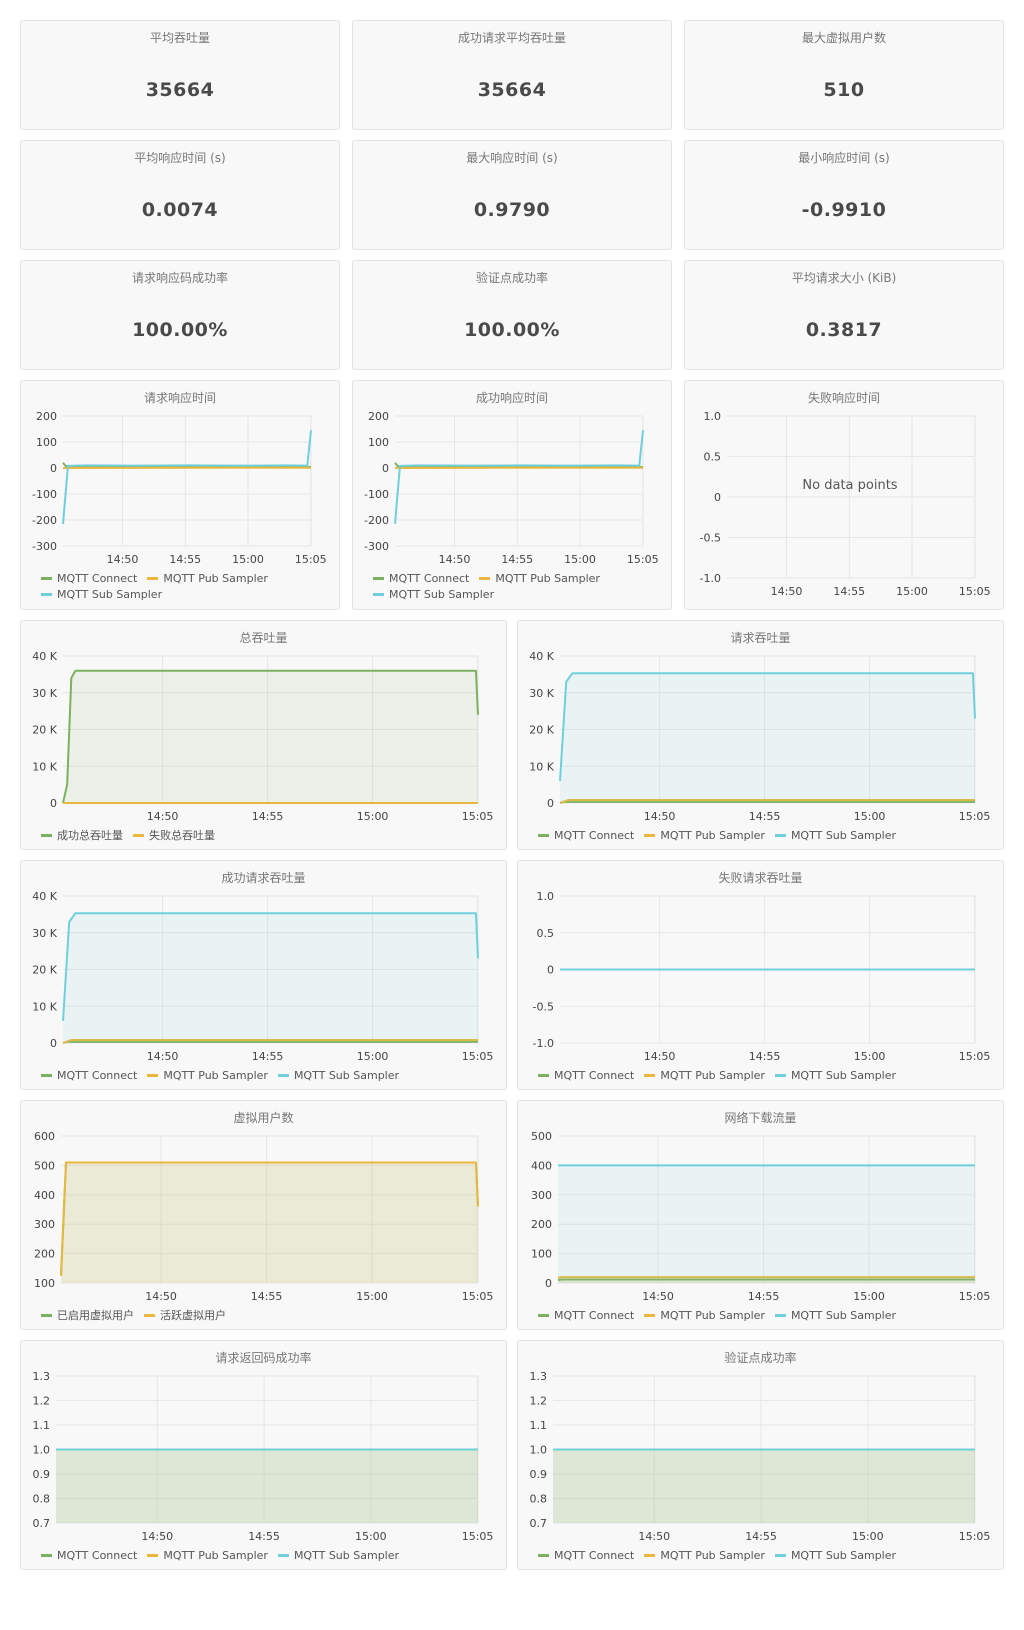 This screenshot has width=1024, height=1630. I want to click on panel-title: 成功请求平均吞吐量, so click(511, 38).